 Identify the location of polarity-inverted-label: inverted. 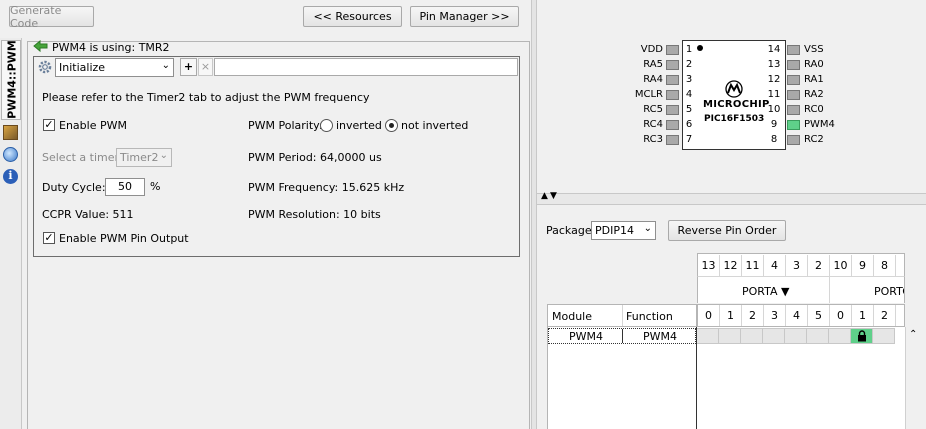
(359, 125).